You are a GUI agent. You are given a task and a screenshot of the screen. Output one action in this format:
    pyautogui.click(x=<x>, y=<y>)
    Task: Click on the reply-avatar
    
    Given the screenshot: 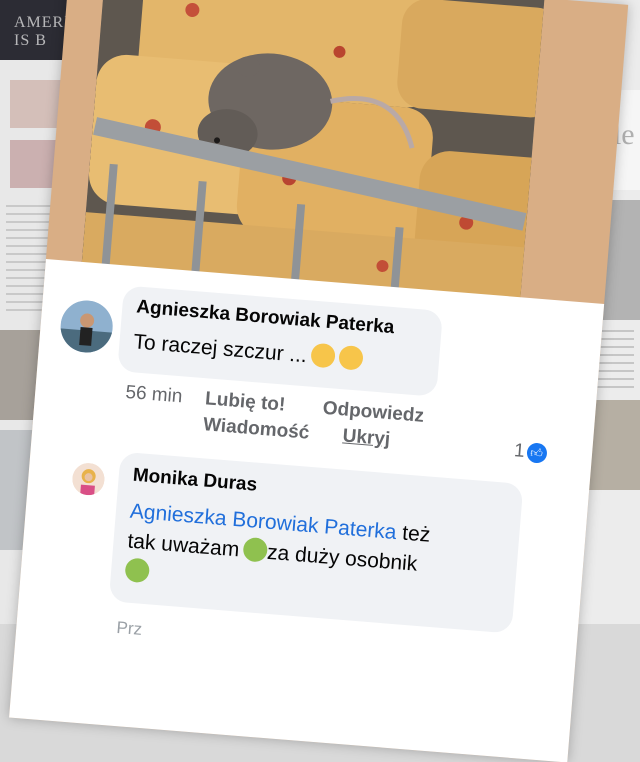 What is the action you would take?
    pyautogui.click(x=88, y=479)
    